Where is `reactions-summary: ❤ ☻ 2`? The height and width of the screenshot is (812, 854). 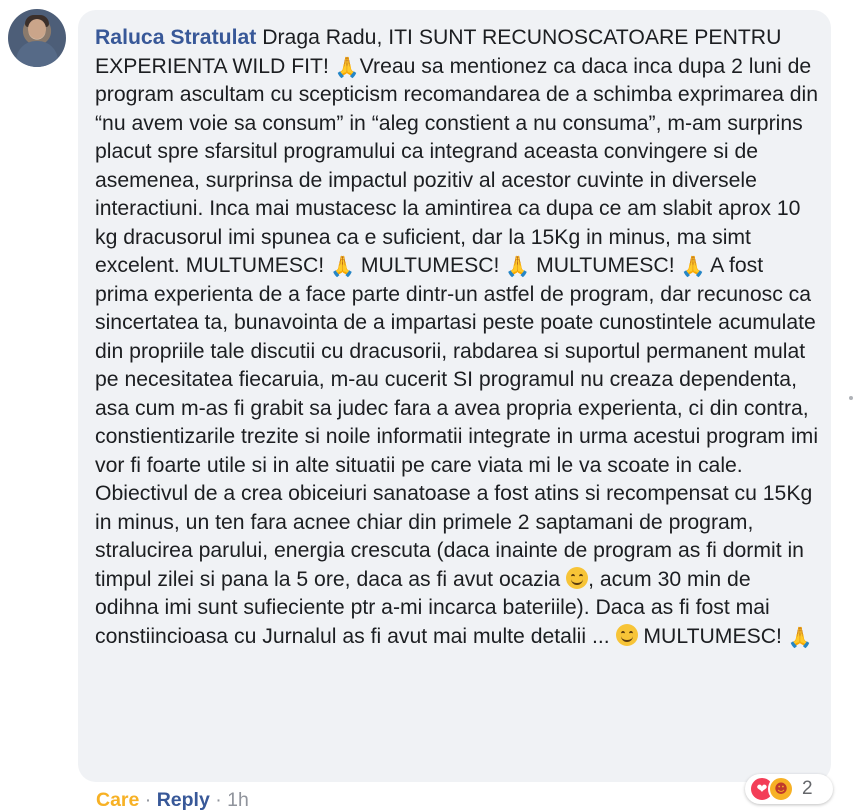 reactions-summary: ❤ ☻ 2 is located at coordinates (789, 789).